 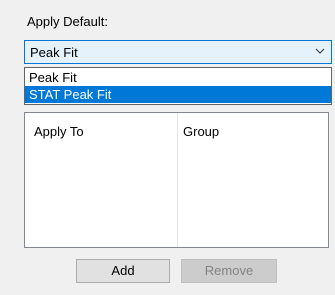 I want to click on combobox-selected-value: Peak Fit, so click(x=54, y=52).